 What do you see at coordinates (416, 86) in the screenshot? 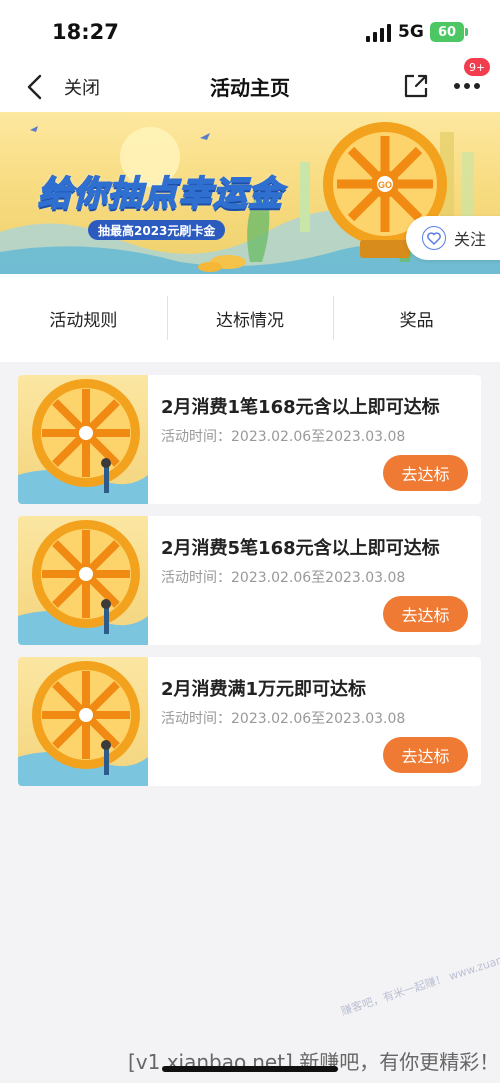
I see `share-icon` at bounding box center [416, 86].